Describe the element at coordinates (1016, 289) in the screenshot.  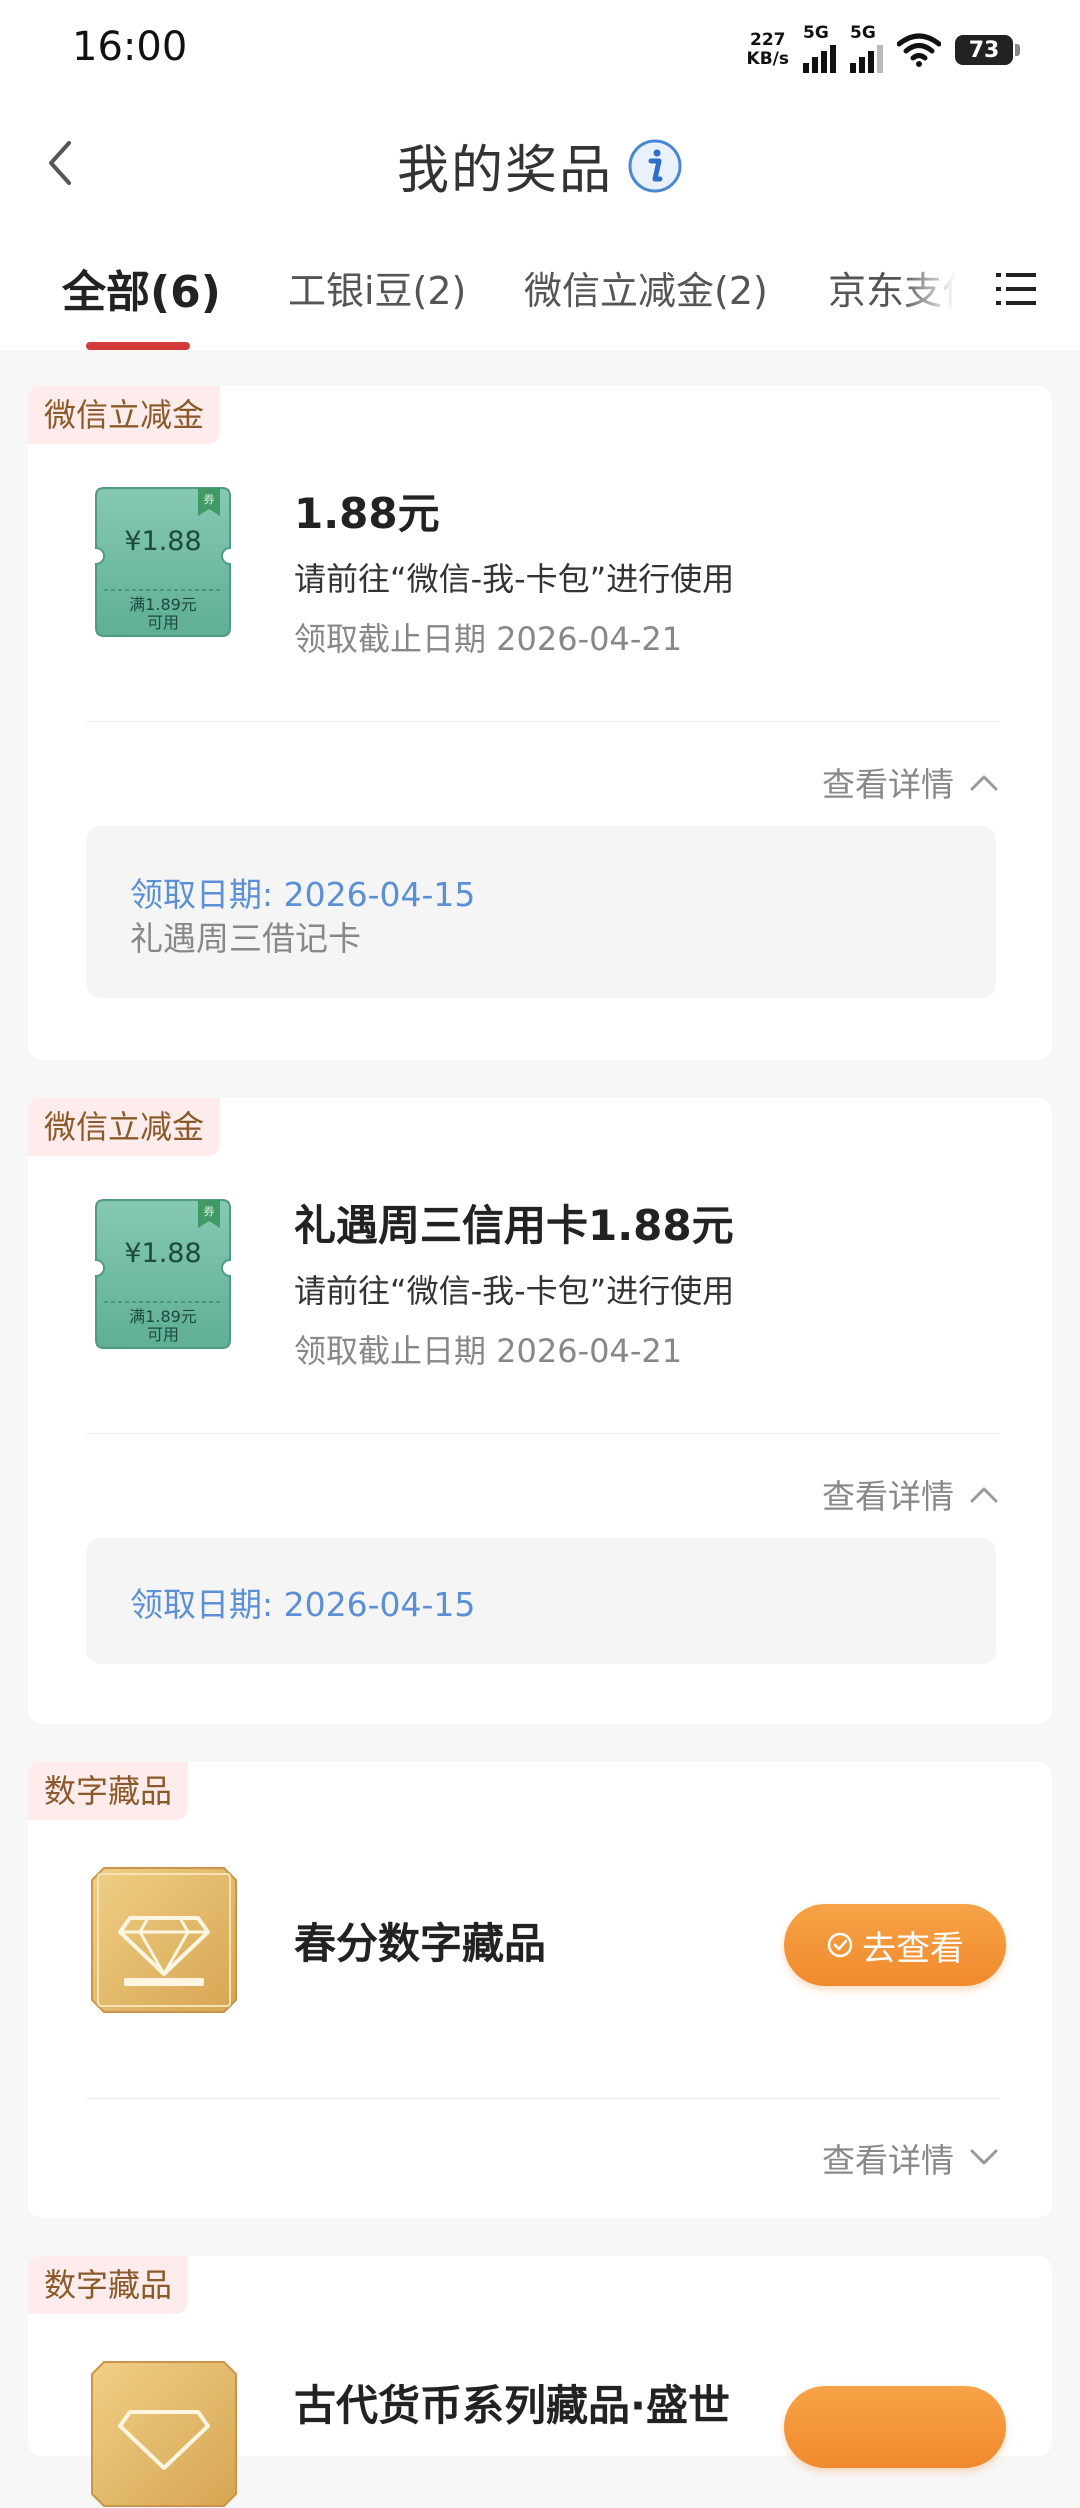
I see `list-menu-icon` at that location.